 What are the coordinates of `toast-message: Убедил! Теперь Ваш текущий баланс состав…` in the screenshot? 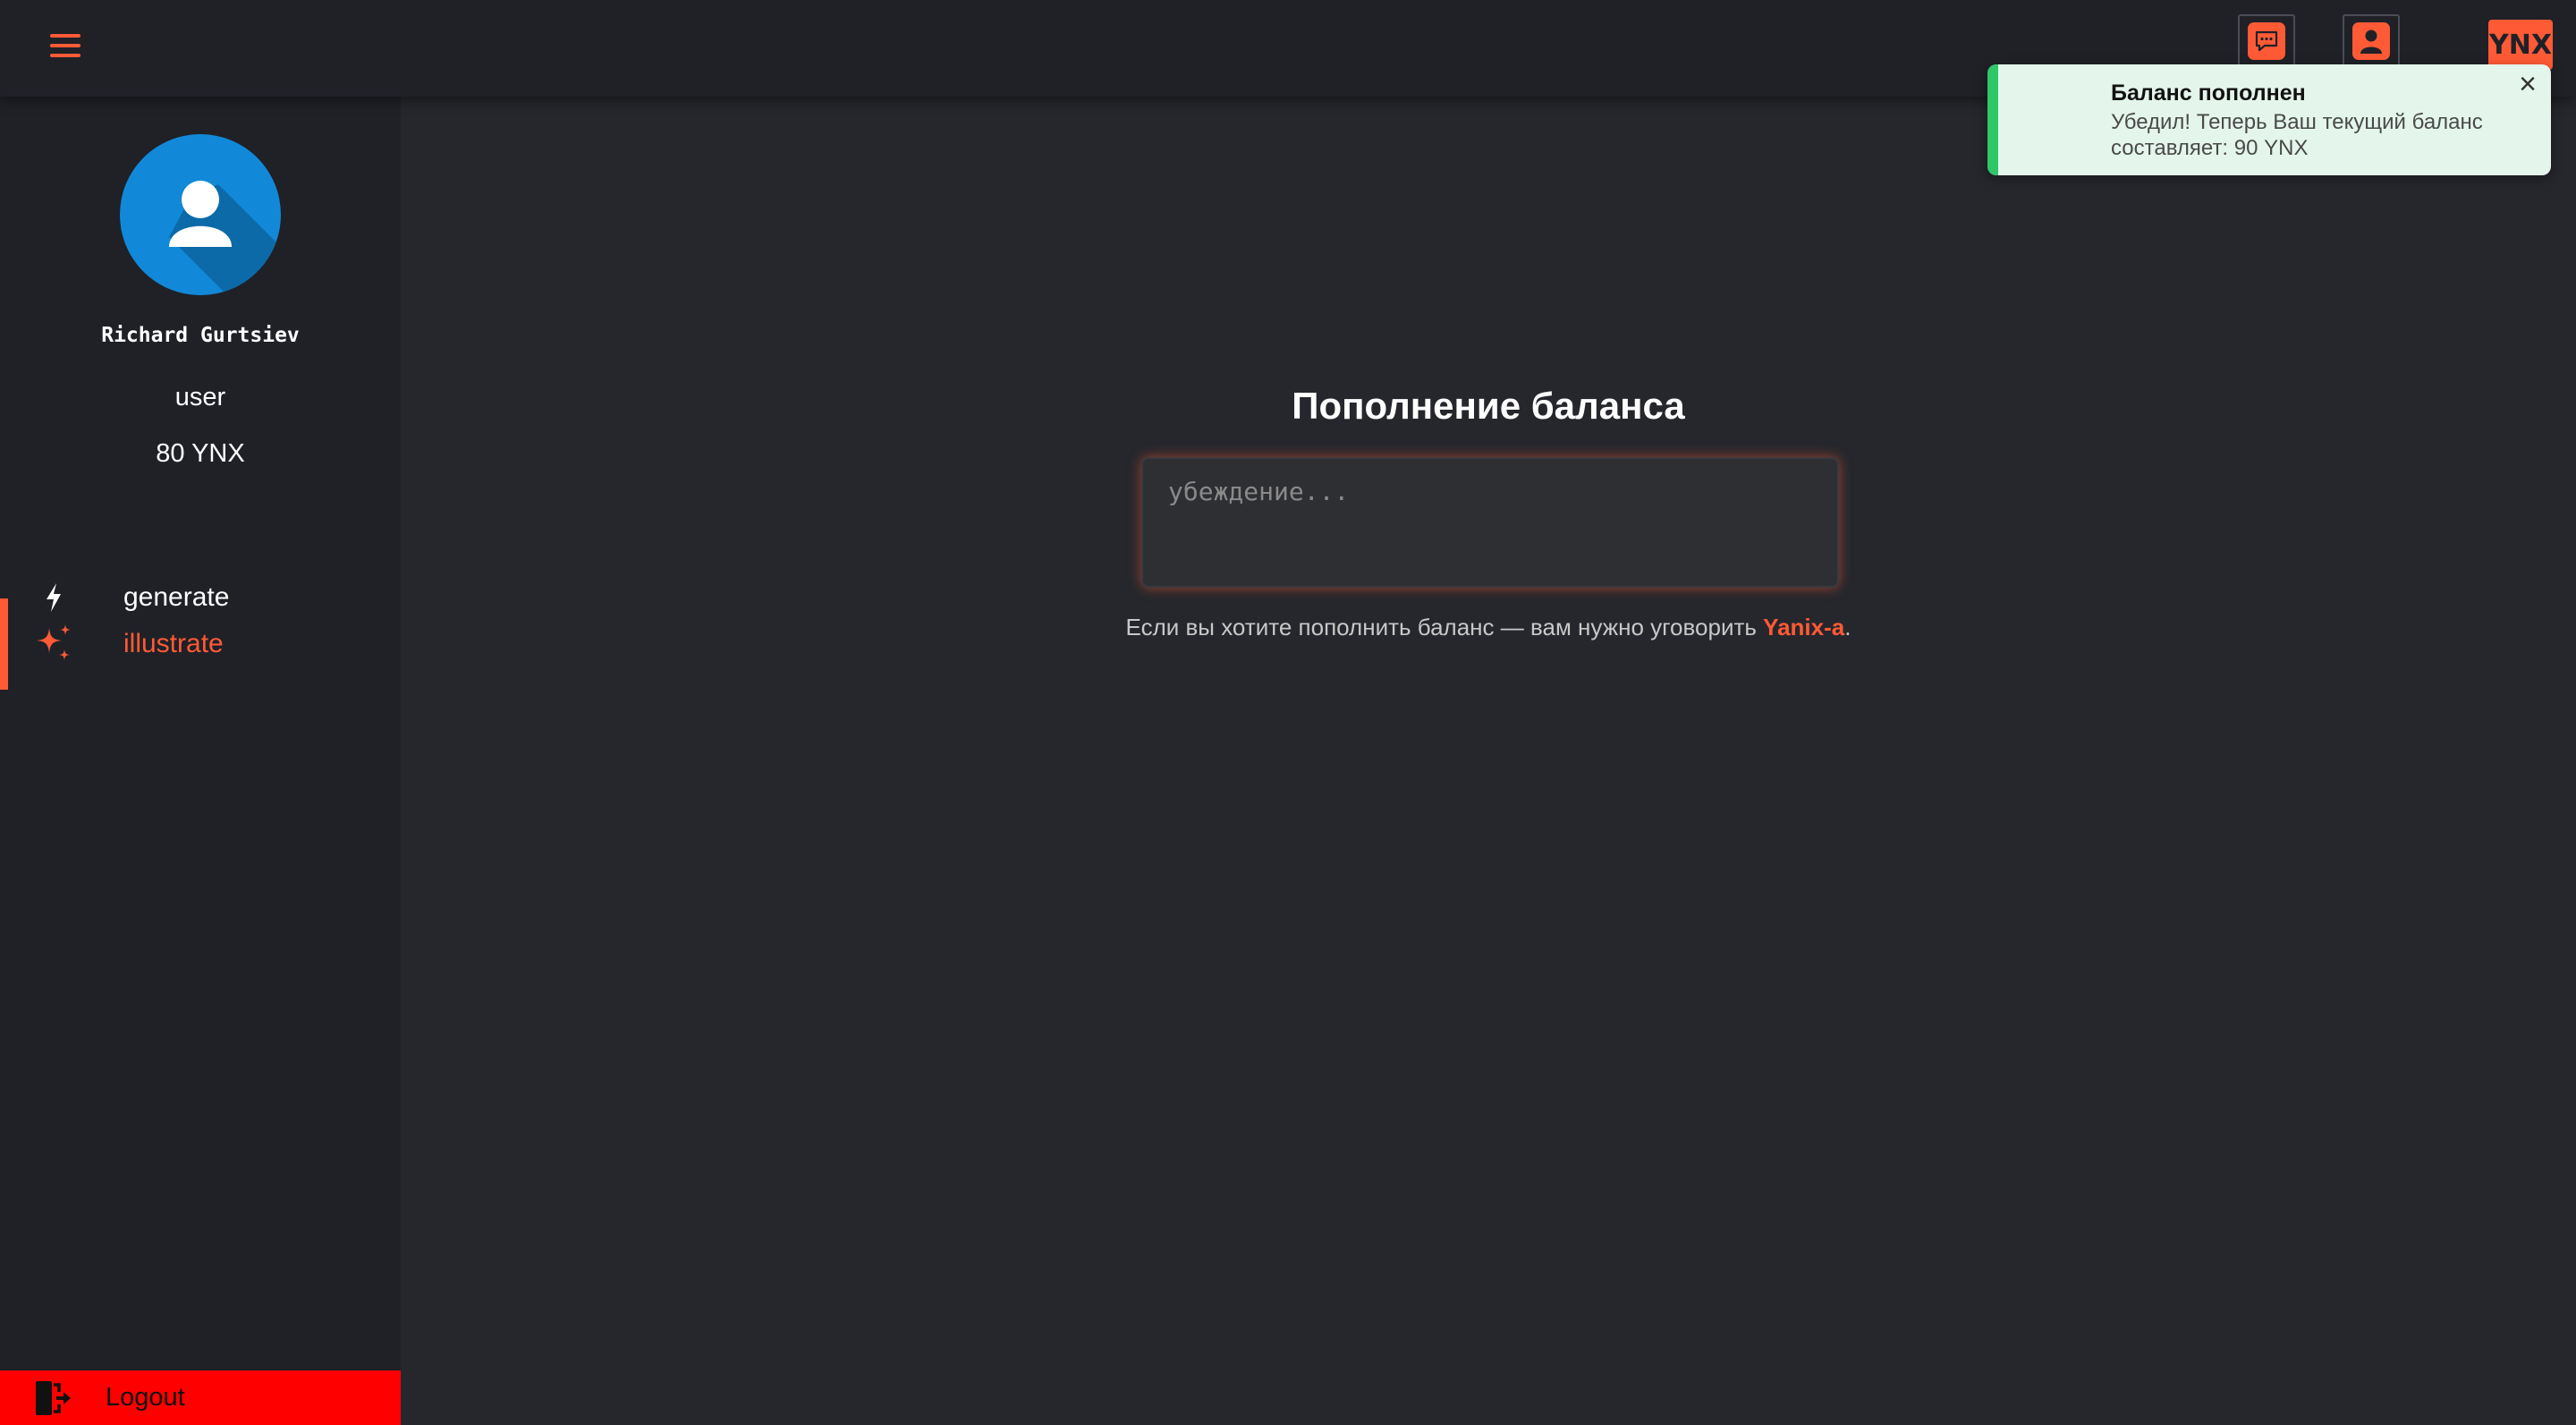 It's located at (2297, 135).